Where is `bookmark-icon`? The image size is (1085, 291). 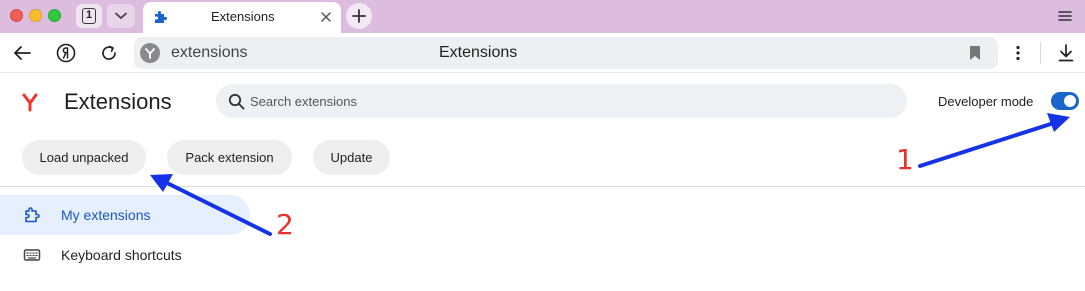
bookmark-icon is located at coordinates (975, 53).